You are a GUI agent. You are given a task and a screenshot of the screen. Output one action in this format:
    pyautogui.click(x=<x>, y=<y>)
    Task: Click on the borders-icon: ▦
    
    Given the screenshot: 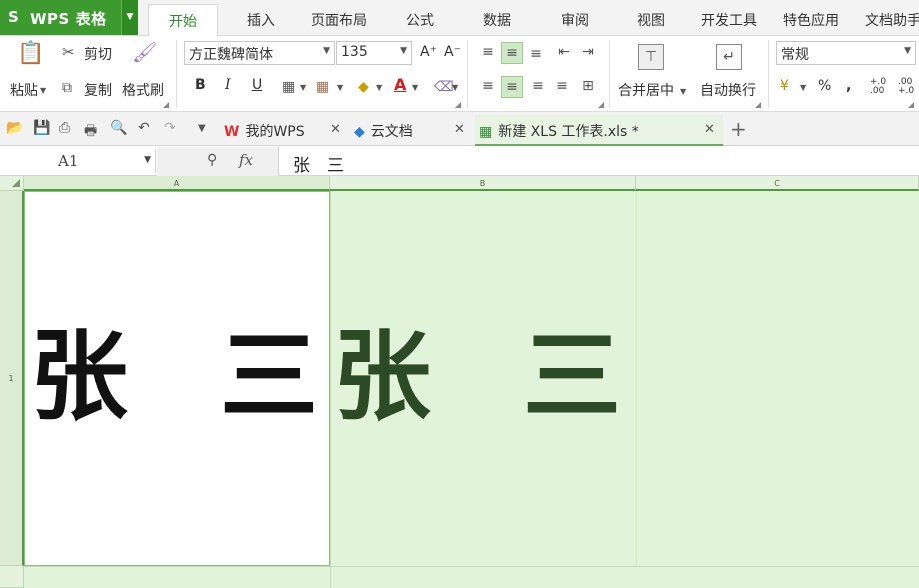 What is the action you would take?
    pyautogui.click(x=288, y=87)
    